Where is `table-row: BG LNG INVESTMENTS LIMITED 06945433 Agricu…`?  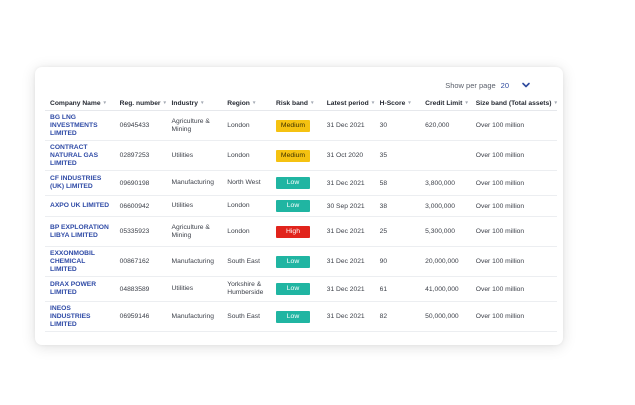
table-row: BG LNG INVESTMENTS LIMITED 06945433 Agricu… is located at coordinates (301, 125).